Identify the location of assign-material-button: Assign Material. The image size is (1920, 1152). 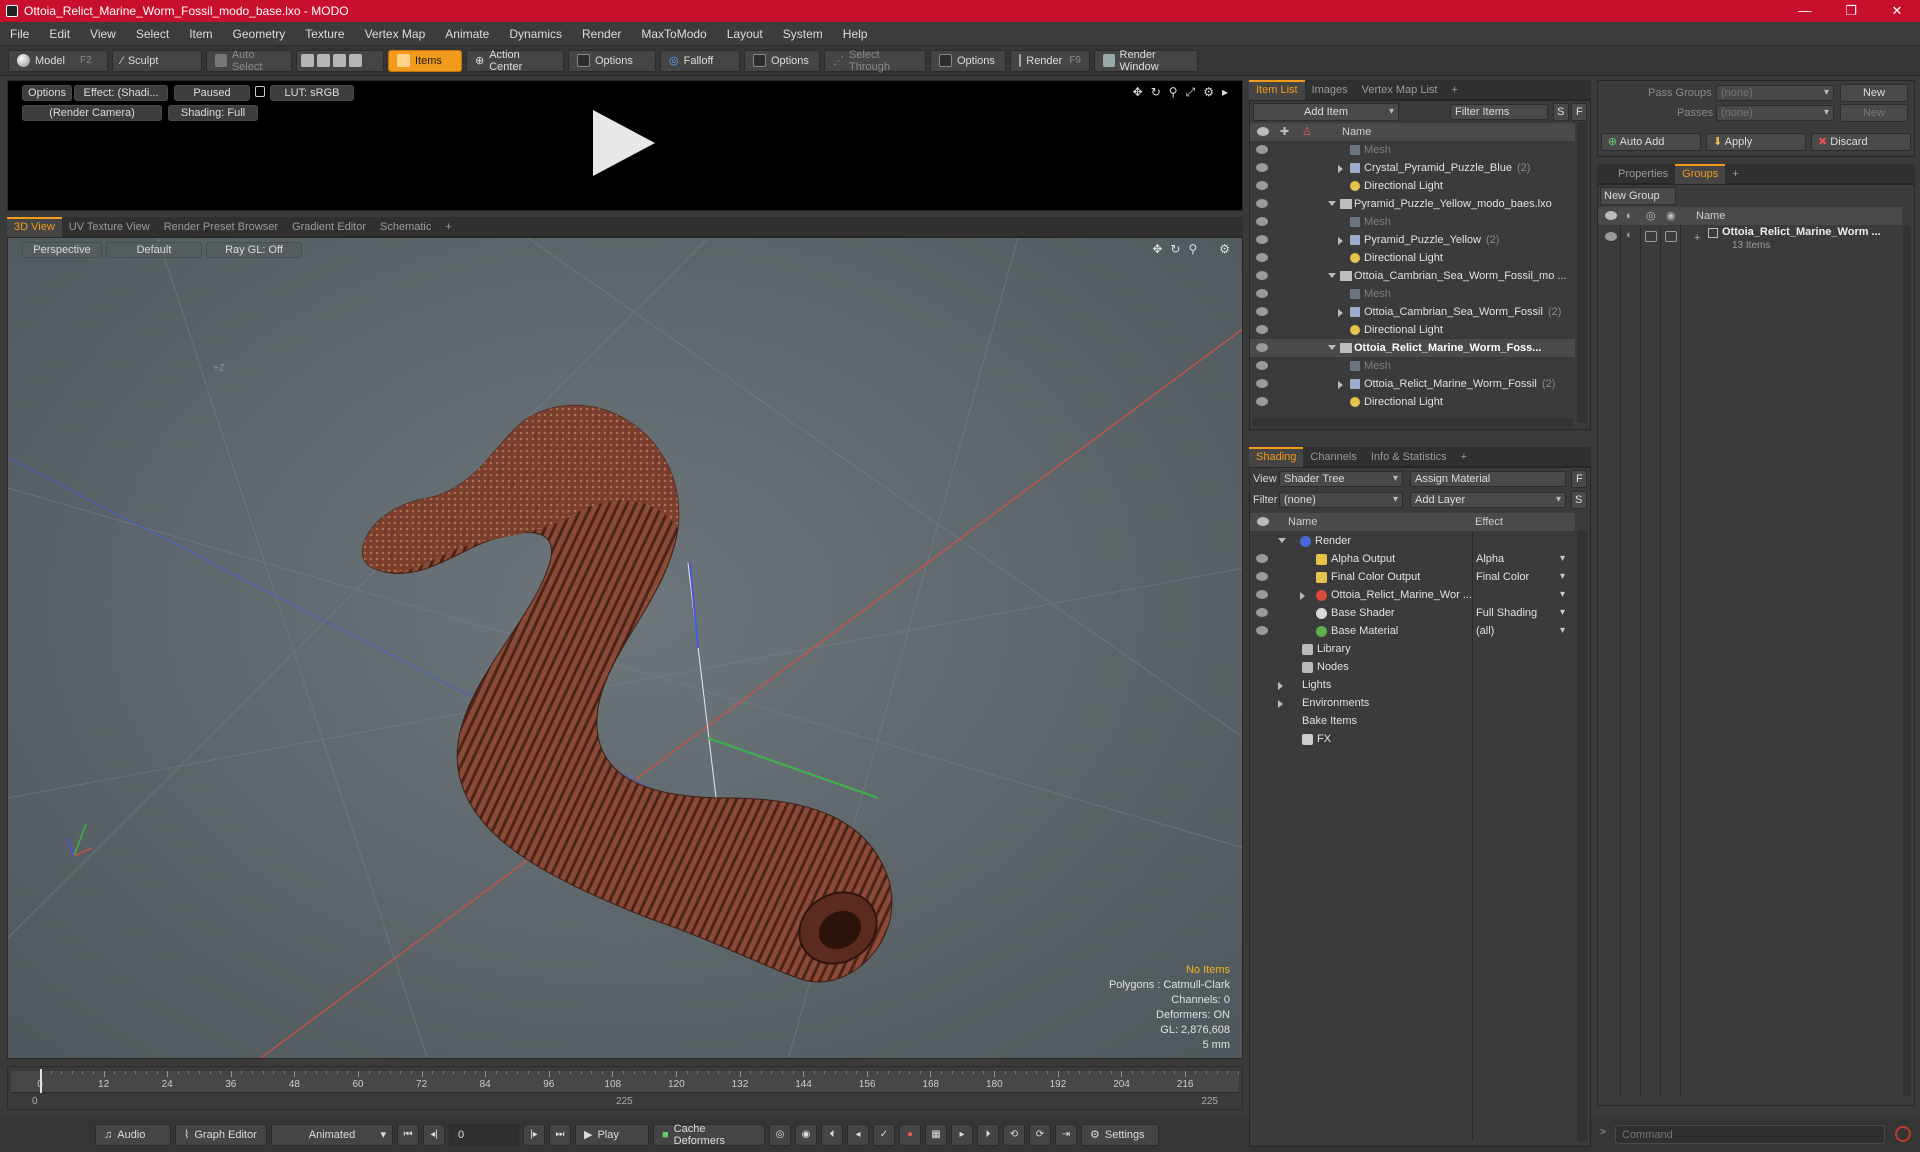
(1488, 479).